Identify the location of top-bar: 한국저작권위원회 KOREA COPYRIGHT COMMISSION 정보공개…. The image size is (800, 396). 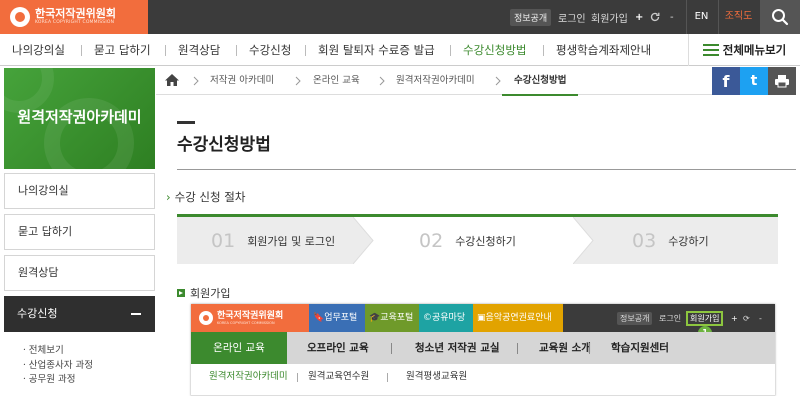
(400, 17).